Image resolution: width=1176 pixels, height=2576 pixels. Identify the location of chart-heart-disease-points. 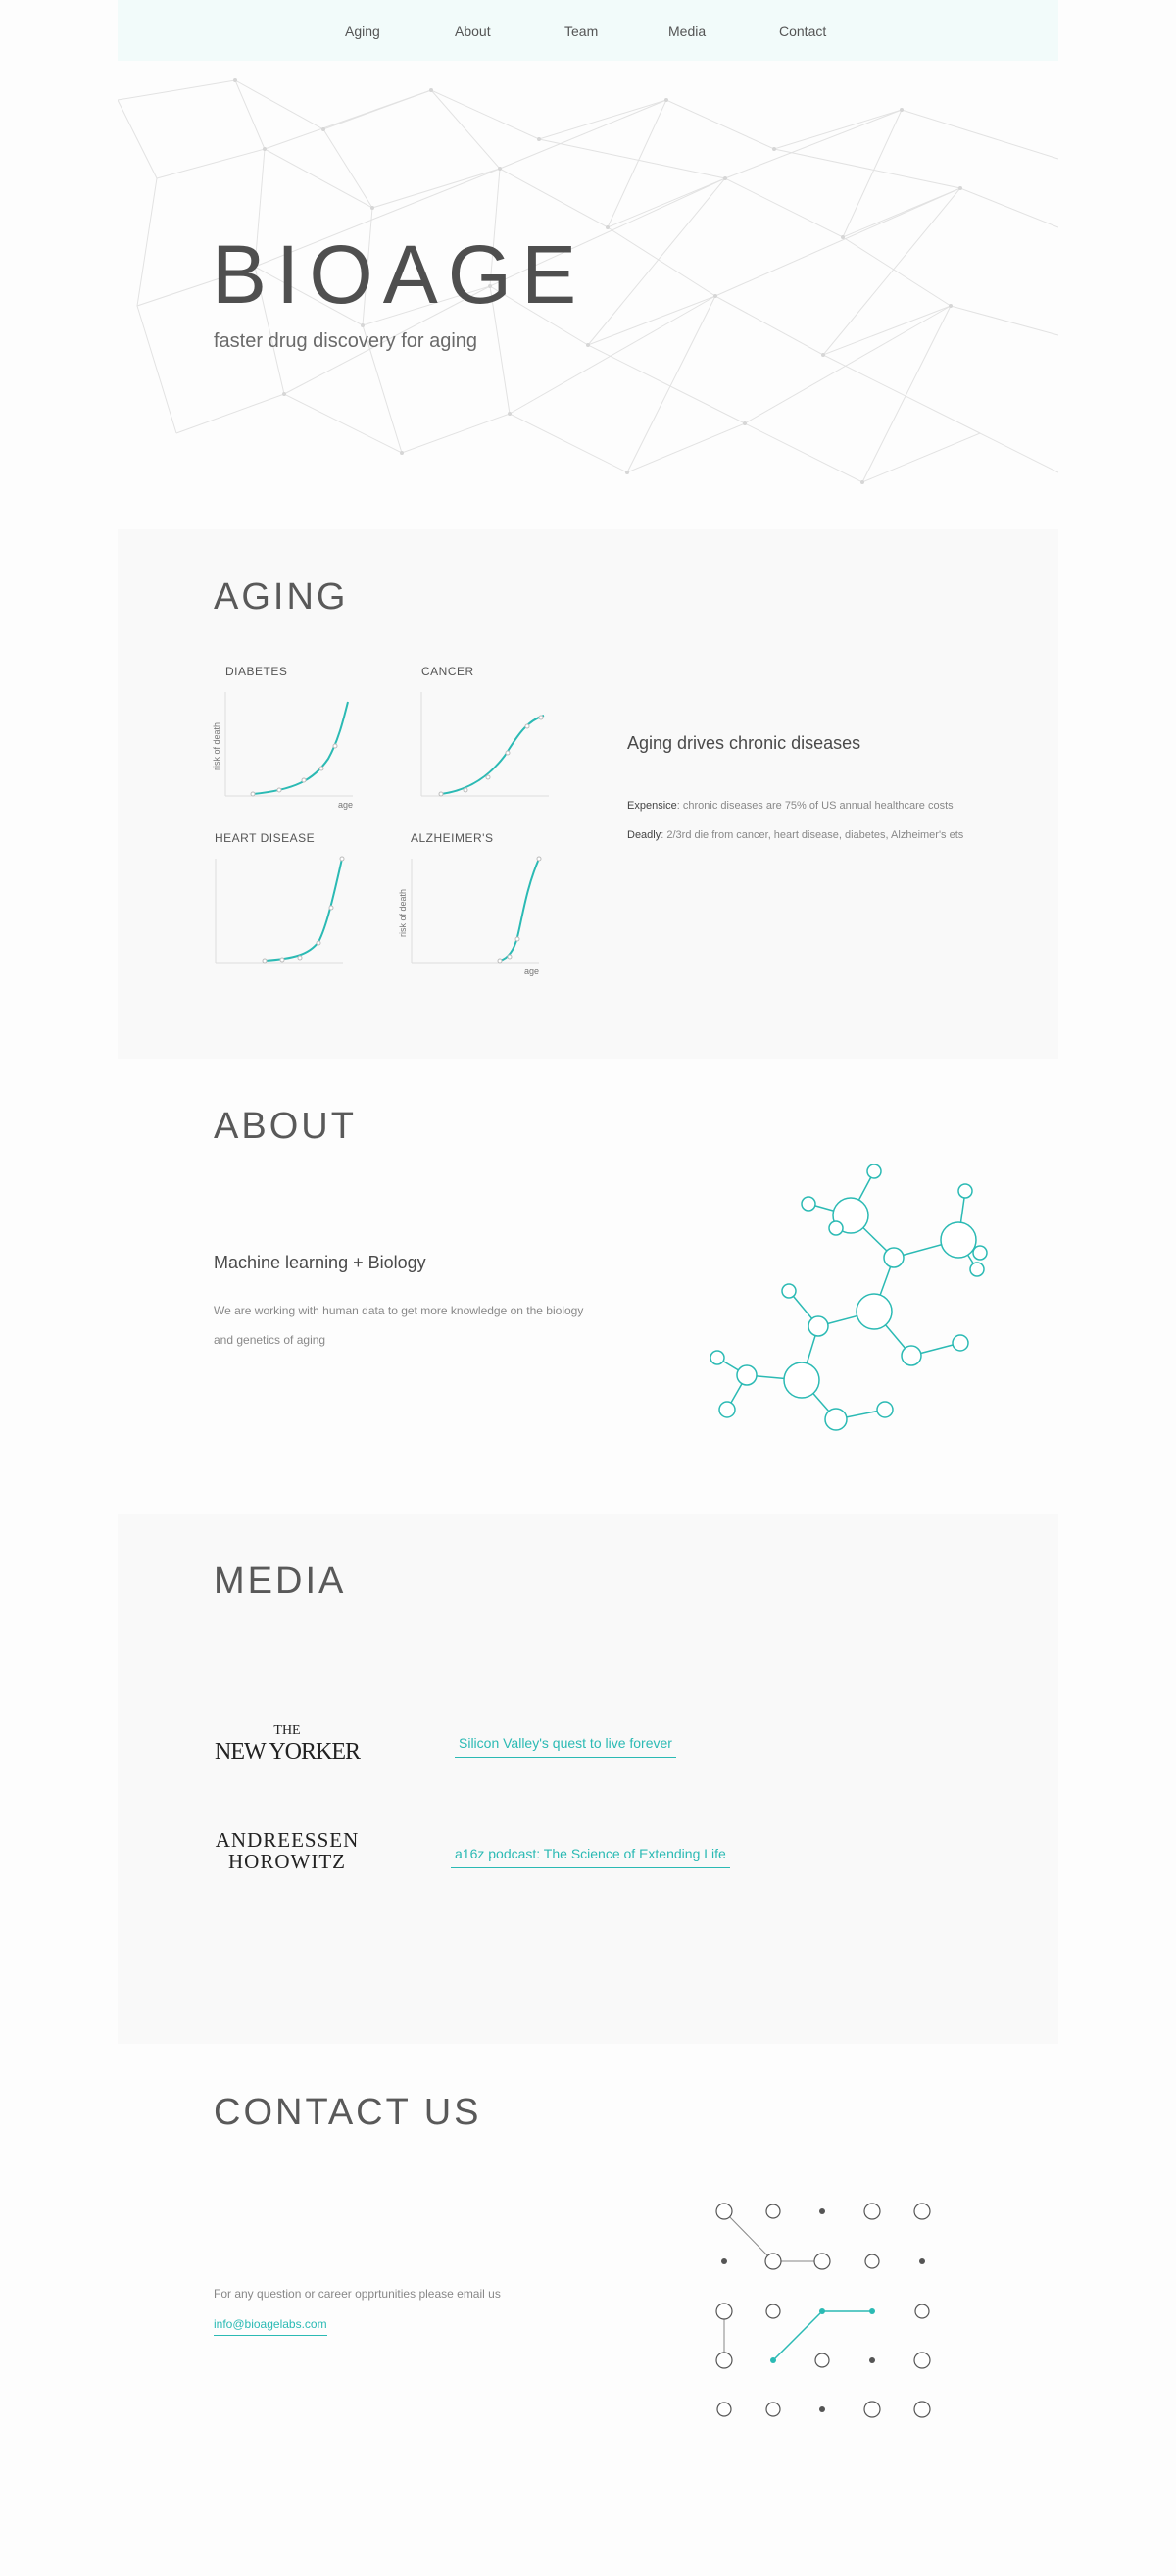
(303, 910).